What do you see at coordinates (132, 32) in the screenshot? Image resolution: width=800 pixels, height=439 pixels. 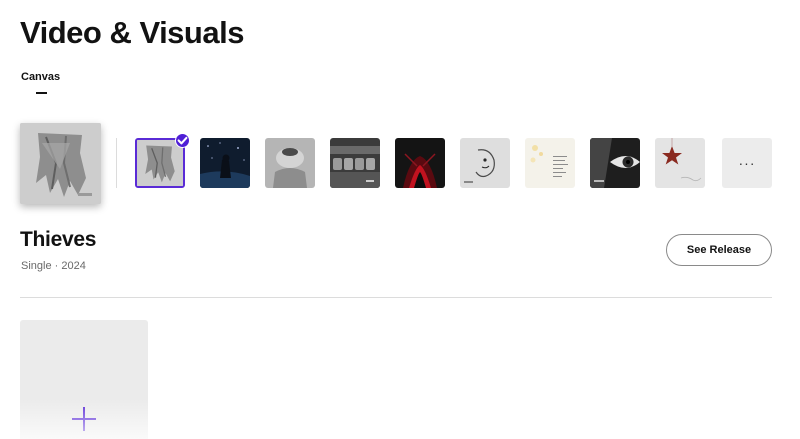 I see `page-title: Video & Visuals` at bounding box center [132, 32].